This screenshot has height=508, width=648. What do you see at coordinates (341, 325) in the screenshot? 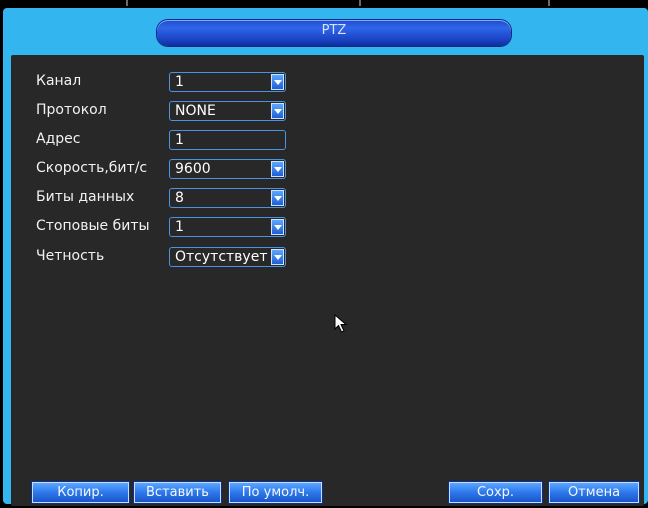
I see `mouse-pointer-icon` at bounding box center [341, 325].